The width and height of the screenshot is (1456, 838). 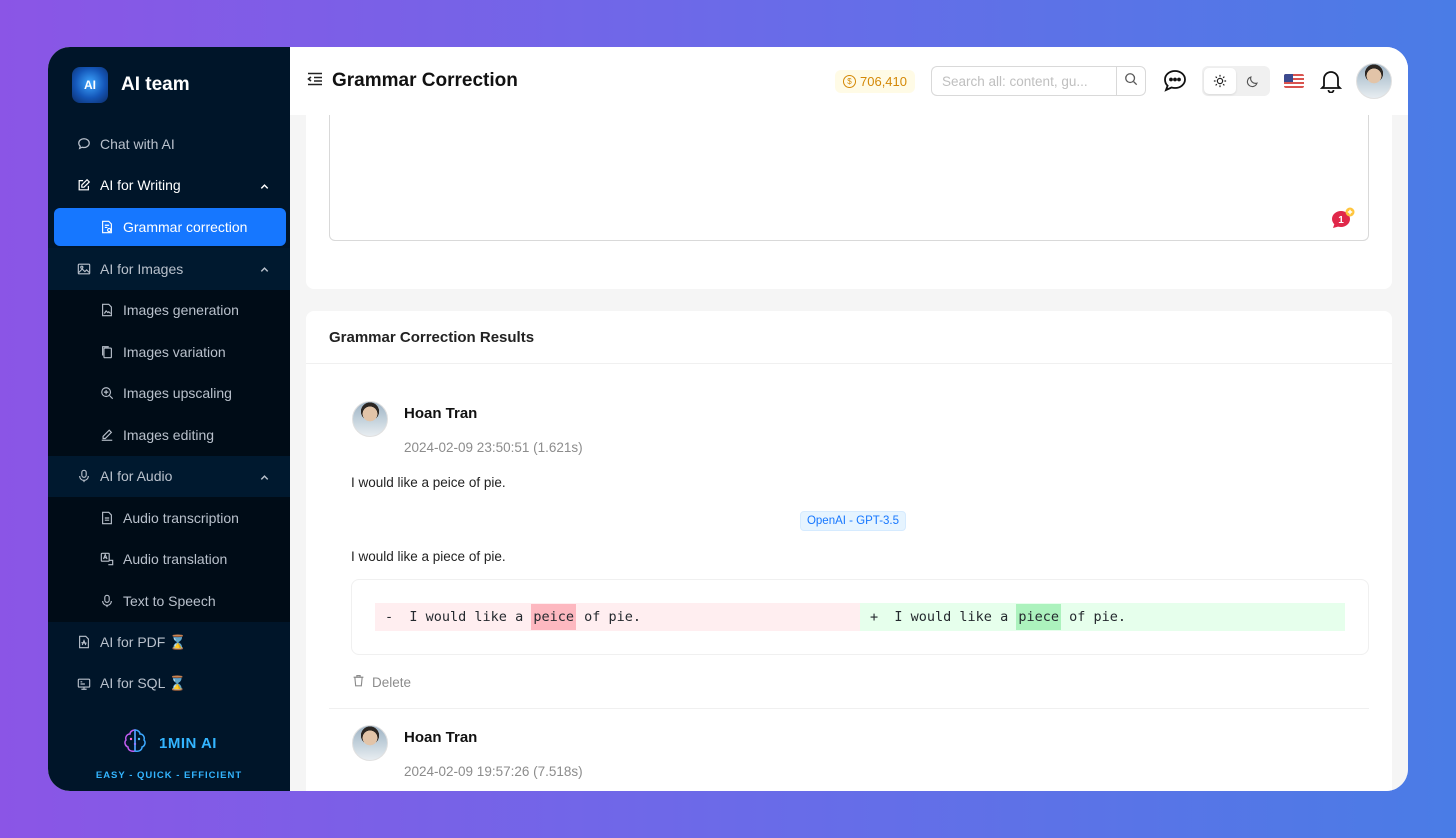 I want to click on menu-fold-icon, so click(x=315, y=81).